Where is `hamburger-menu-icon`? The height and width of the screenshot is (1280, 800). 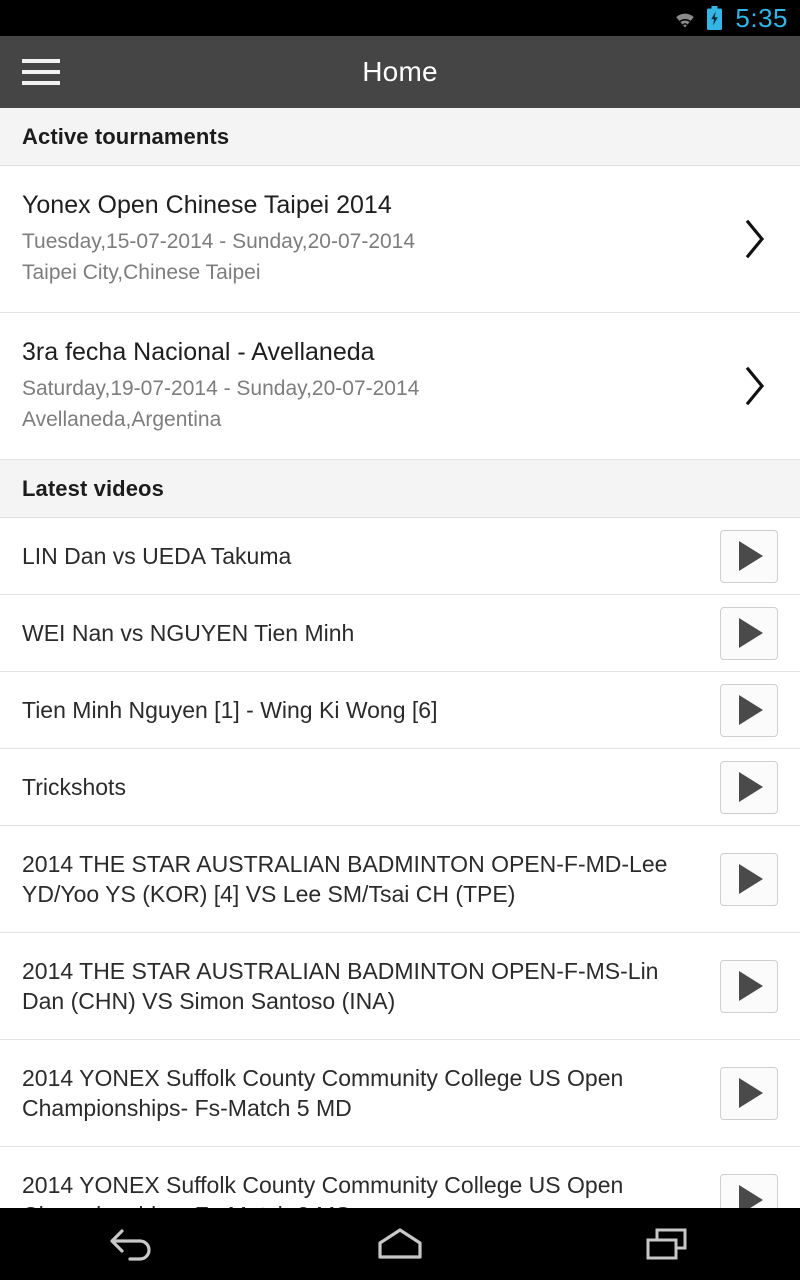 hamburger-menu-icon is located at coordinates (41, 72).